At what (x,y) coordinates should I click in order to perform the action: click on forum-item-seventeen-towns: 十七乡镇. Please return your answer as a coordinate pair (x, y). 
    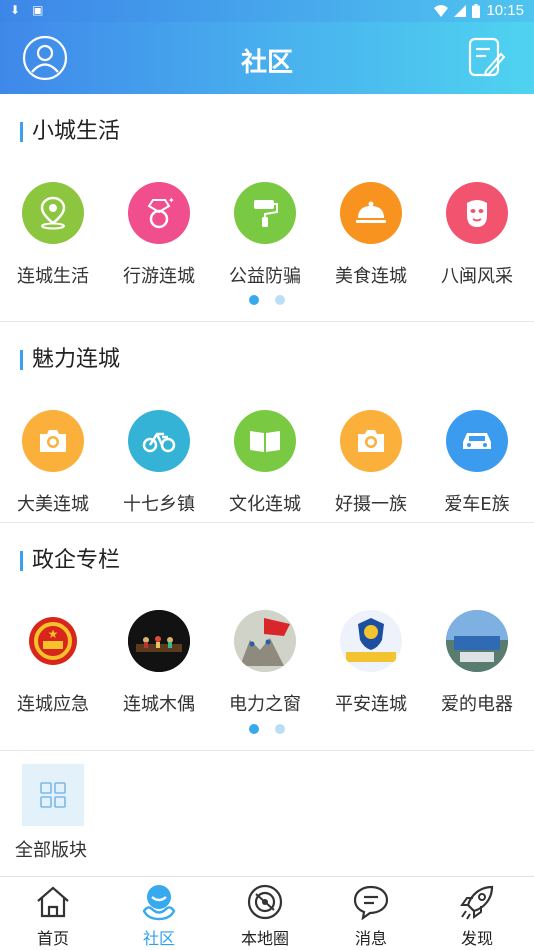
    Looking at the image, I should click on (159, 463).